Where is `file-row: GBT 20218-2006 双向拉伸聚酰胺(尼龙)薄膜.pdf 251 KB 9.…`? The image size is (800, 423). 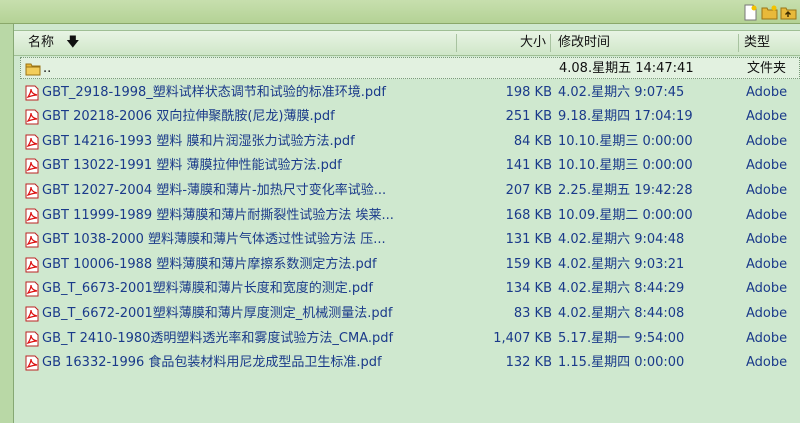
file-row: GBT 20218-2006 双向拉伸聚酰胺(尼龙)薄膜.pdf 251 KB 9.… is located at coordinates (410, 117).